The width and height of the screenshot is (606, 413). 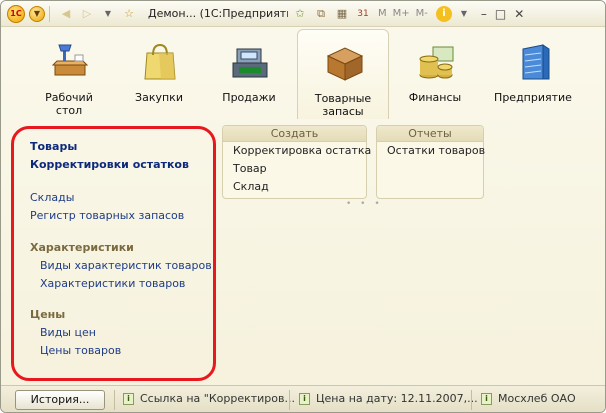 I want to click on section-enterprise: Предприятие, so click(x=533, y=74).